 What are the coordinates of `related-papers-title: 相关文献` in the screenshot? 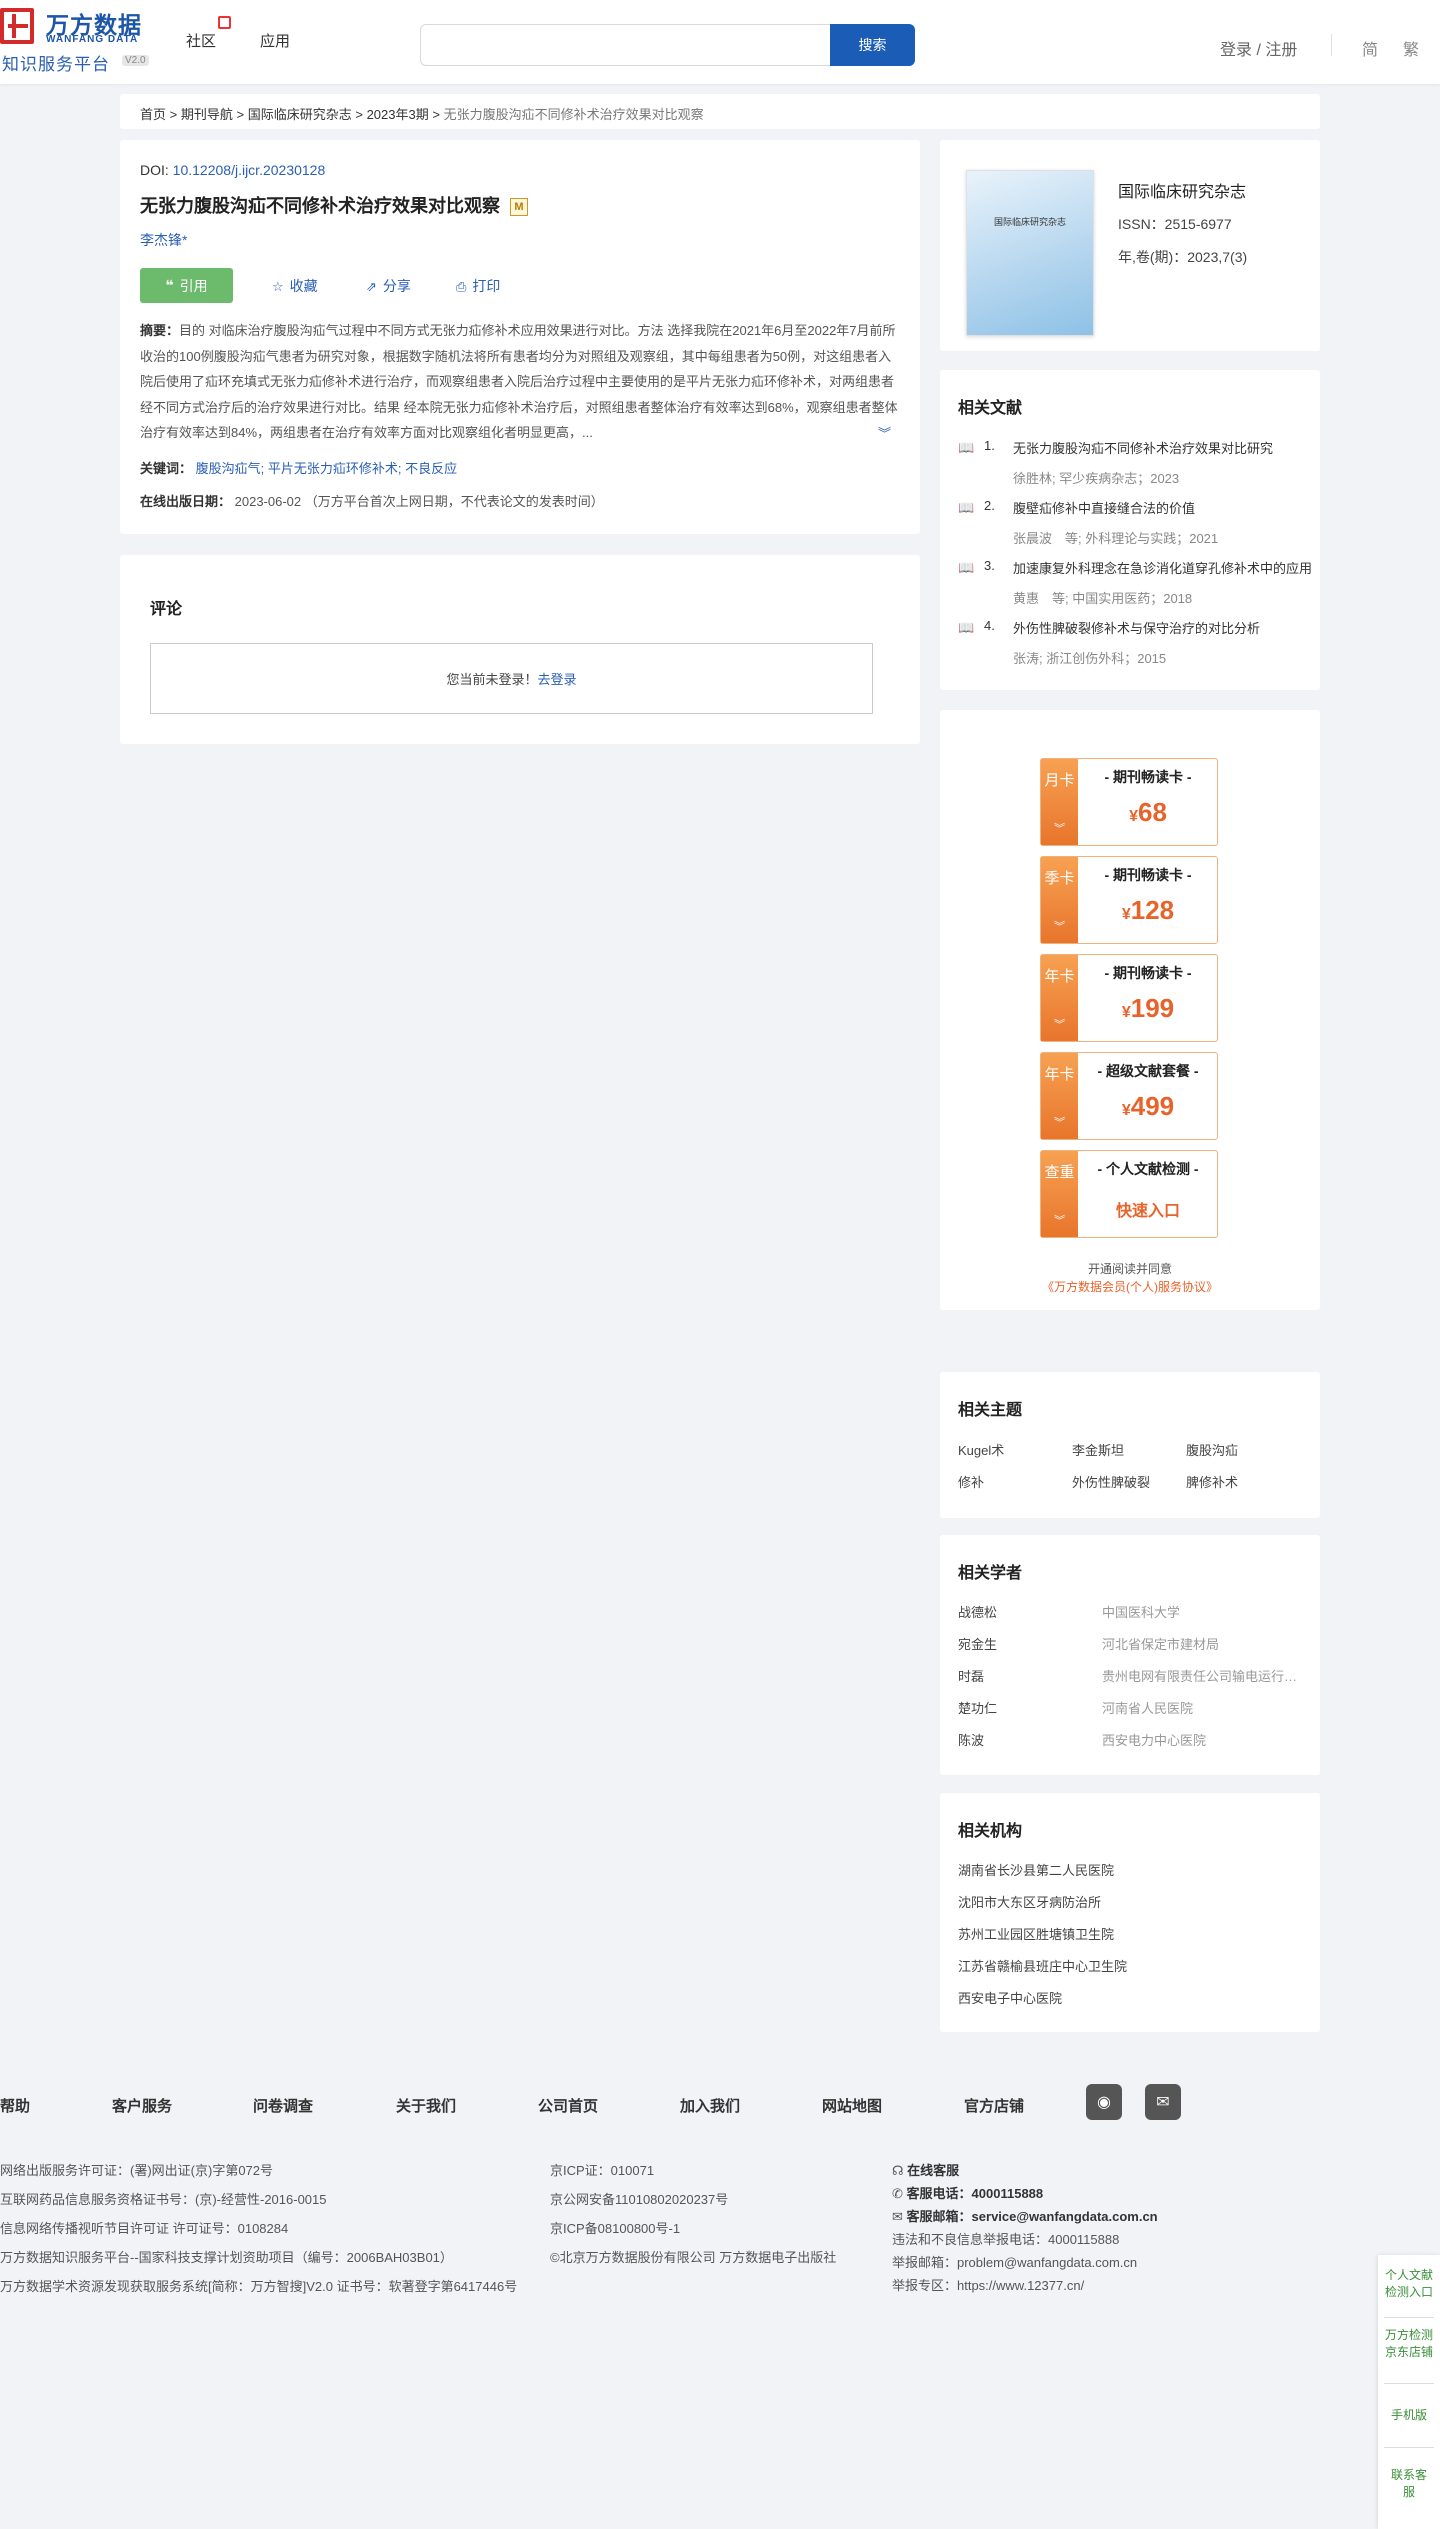 It's located at (990, 408).